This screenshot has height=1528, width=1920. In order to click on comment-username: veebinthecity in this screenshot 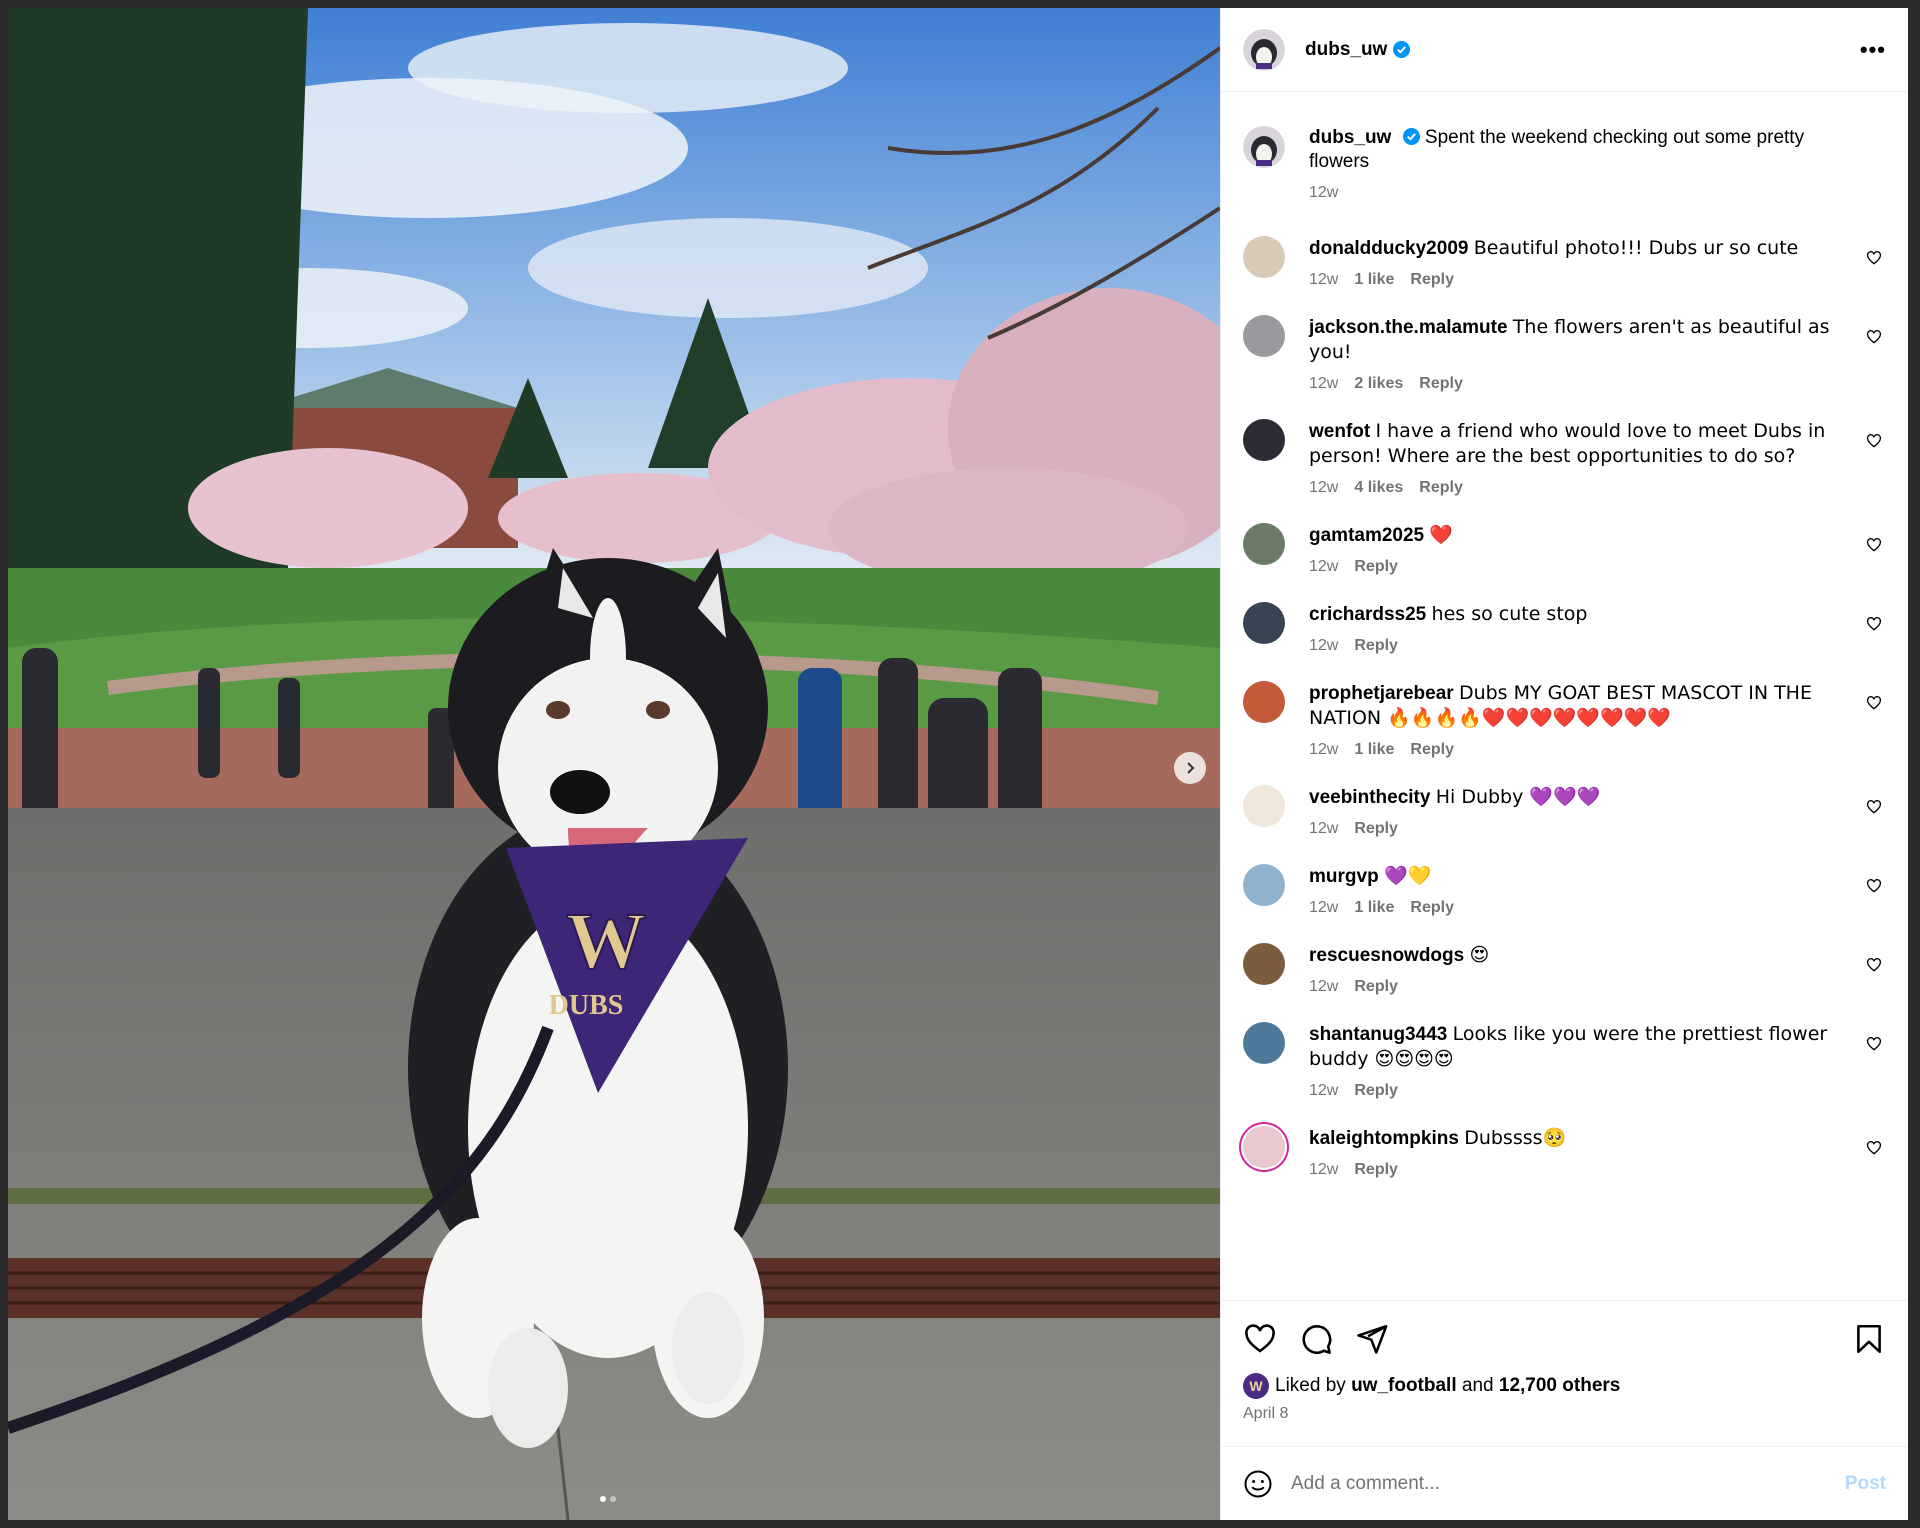, I will do `click(1369, 797)`.